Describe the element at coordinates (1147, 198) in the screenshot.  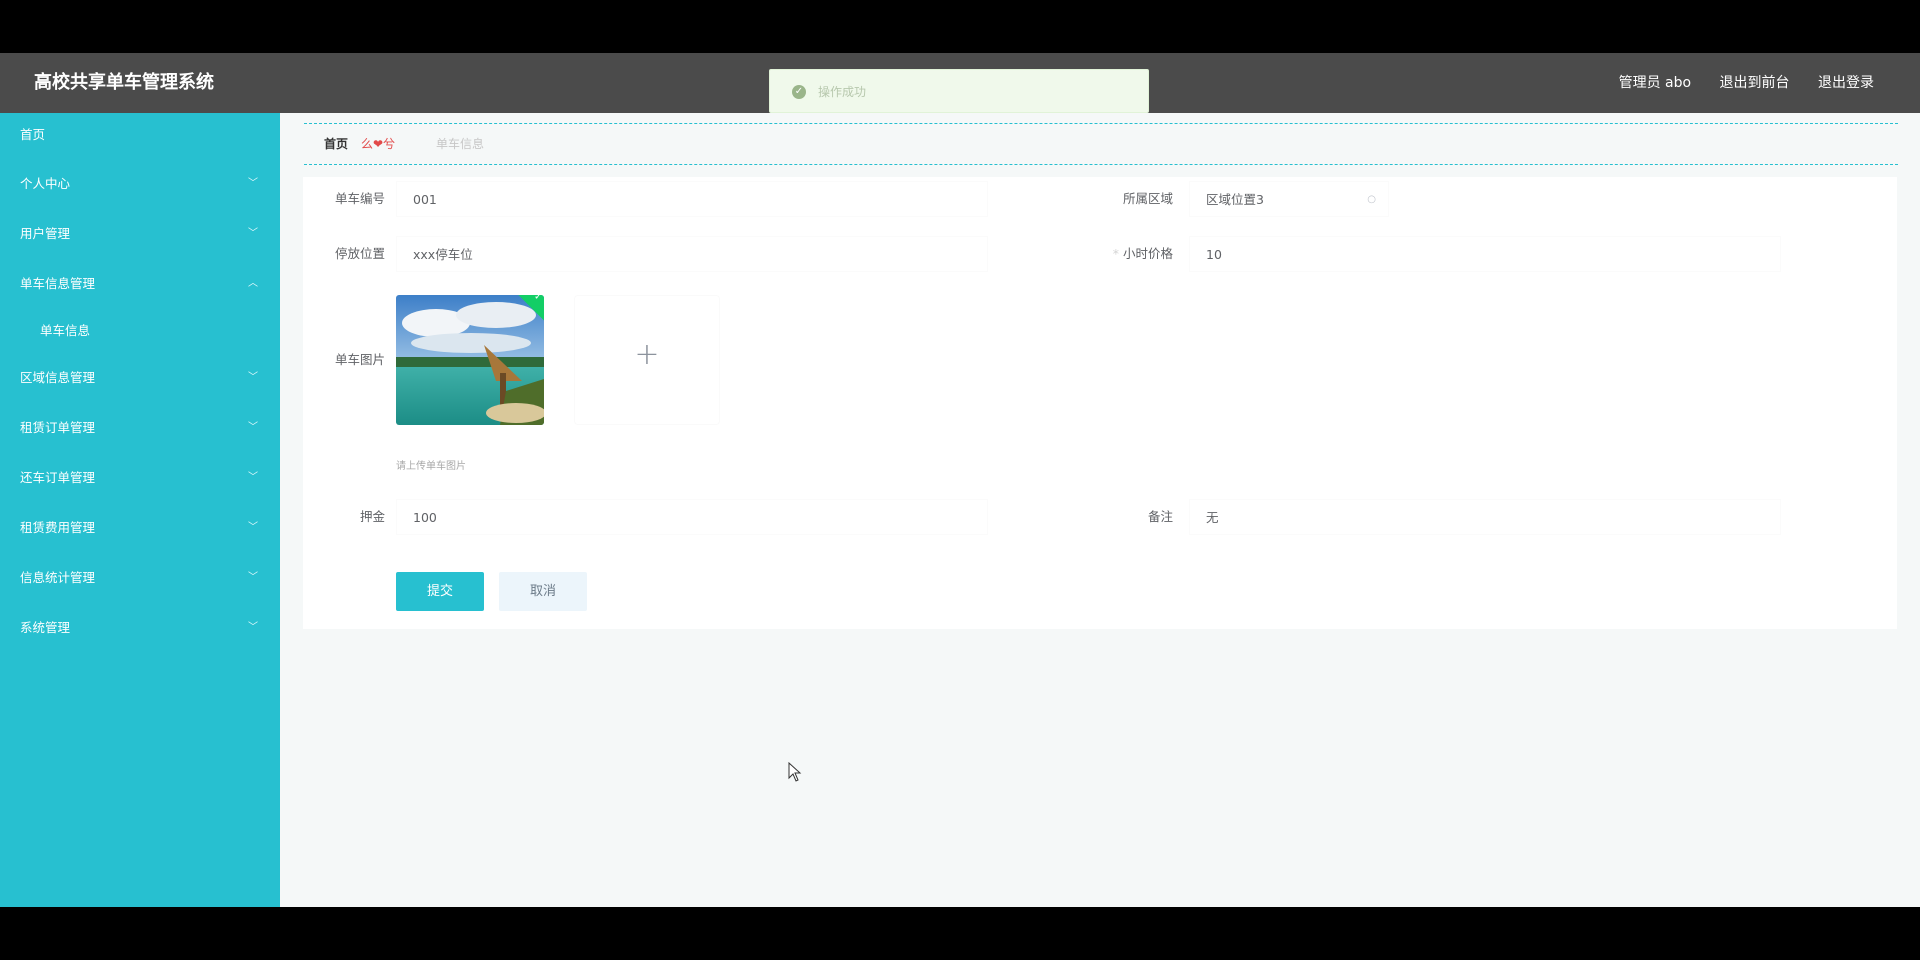
I see `area-label: 所属区域` at that location.